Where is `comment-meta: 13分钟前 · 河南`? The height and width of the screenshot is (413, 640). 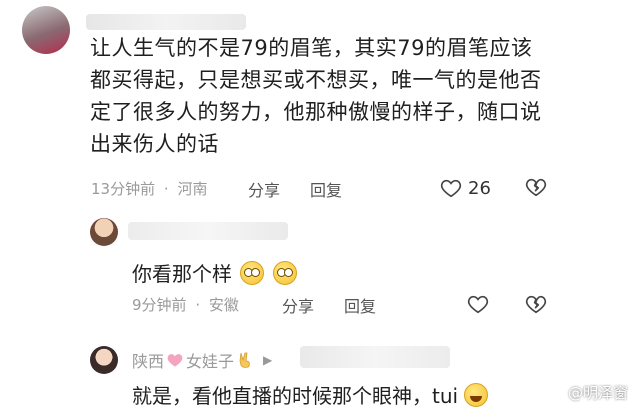
comment-meta: 13分钟前 · 河南 is located at coordinates (149, 188).